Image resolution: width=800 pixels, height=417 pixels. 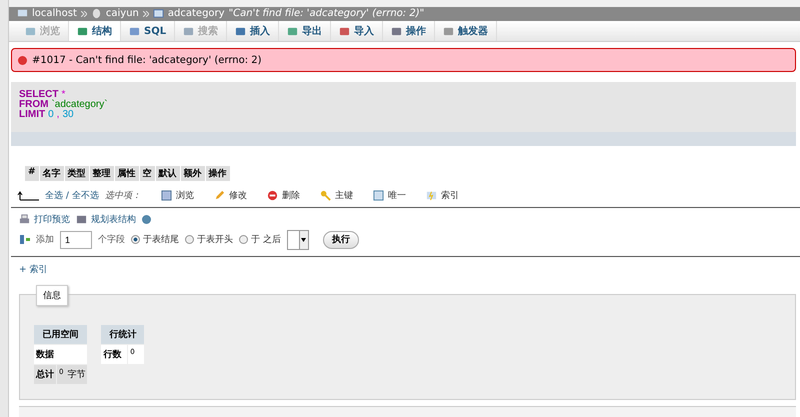 I want to click on sql-token: FROM, so click(x=33, y=105).